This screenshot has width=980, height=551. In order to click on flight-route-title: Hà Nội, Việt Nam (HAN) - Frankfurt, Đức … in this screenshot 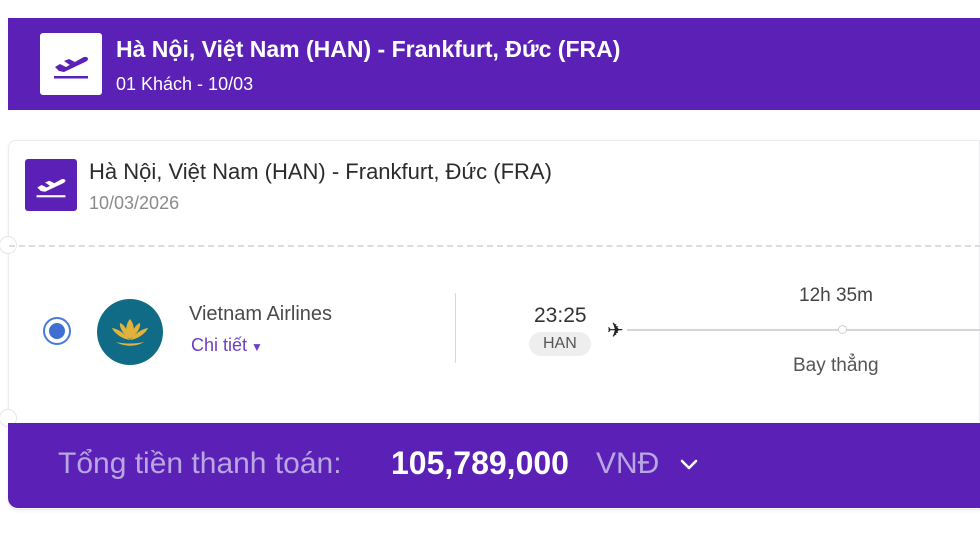, I will do `click(320, 171)`.